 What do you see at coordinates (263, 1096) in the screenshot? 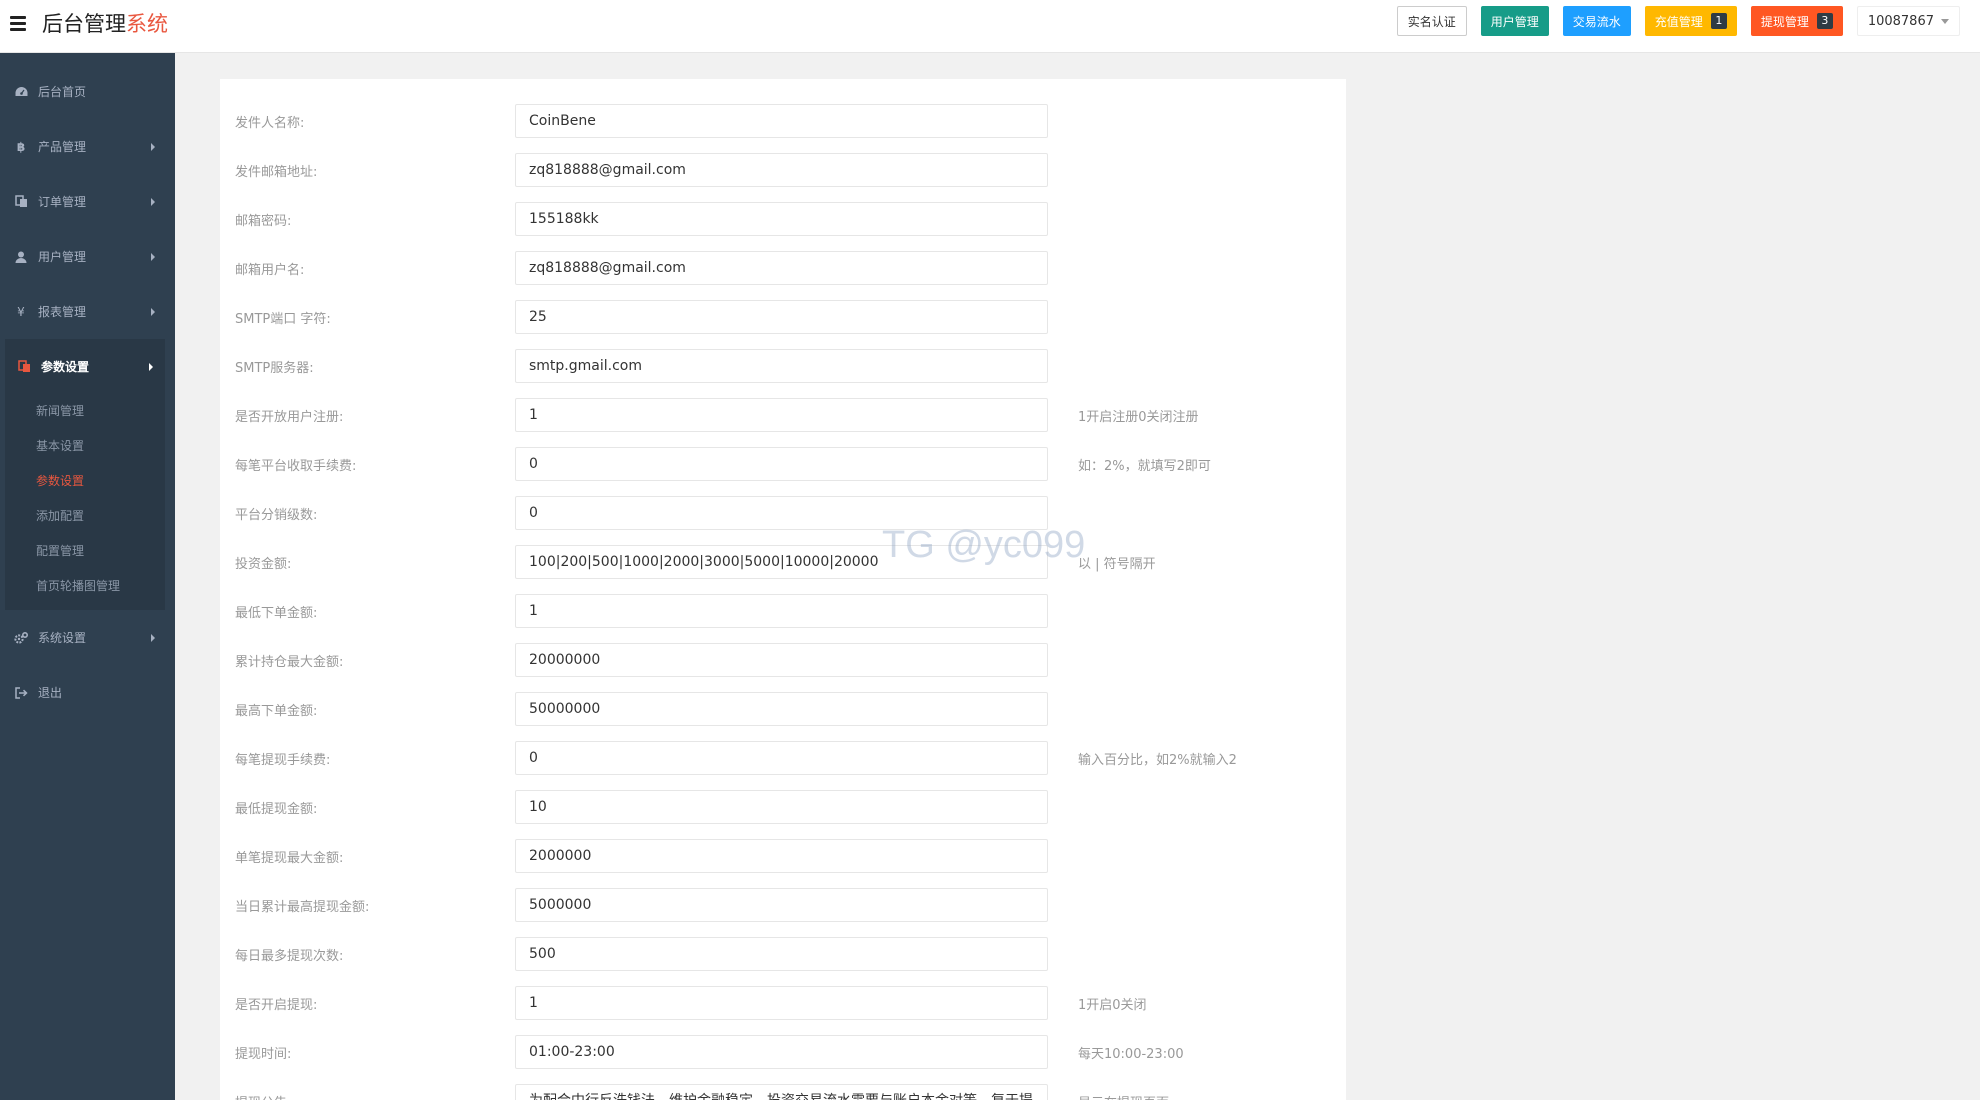
I see `field-label: 提现公告:` at bounding box center [263, 1096].